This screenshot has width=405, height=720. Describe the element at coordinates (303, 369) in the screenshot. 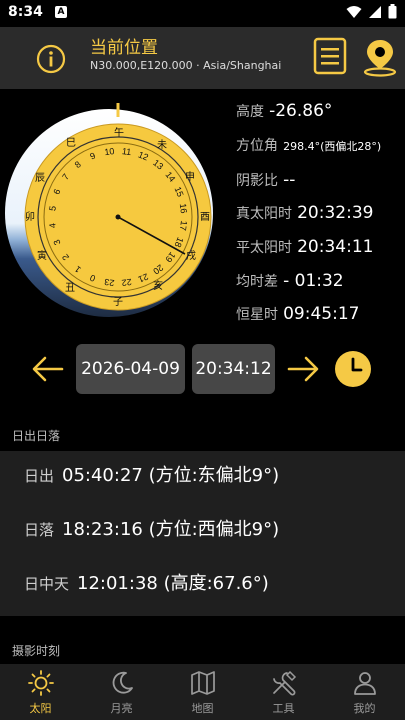

I see `next-arrow-icon` at that location.